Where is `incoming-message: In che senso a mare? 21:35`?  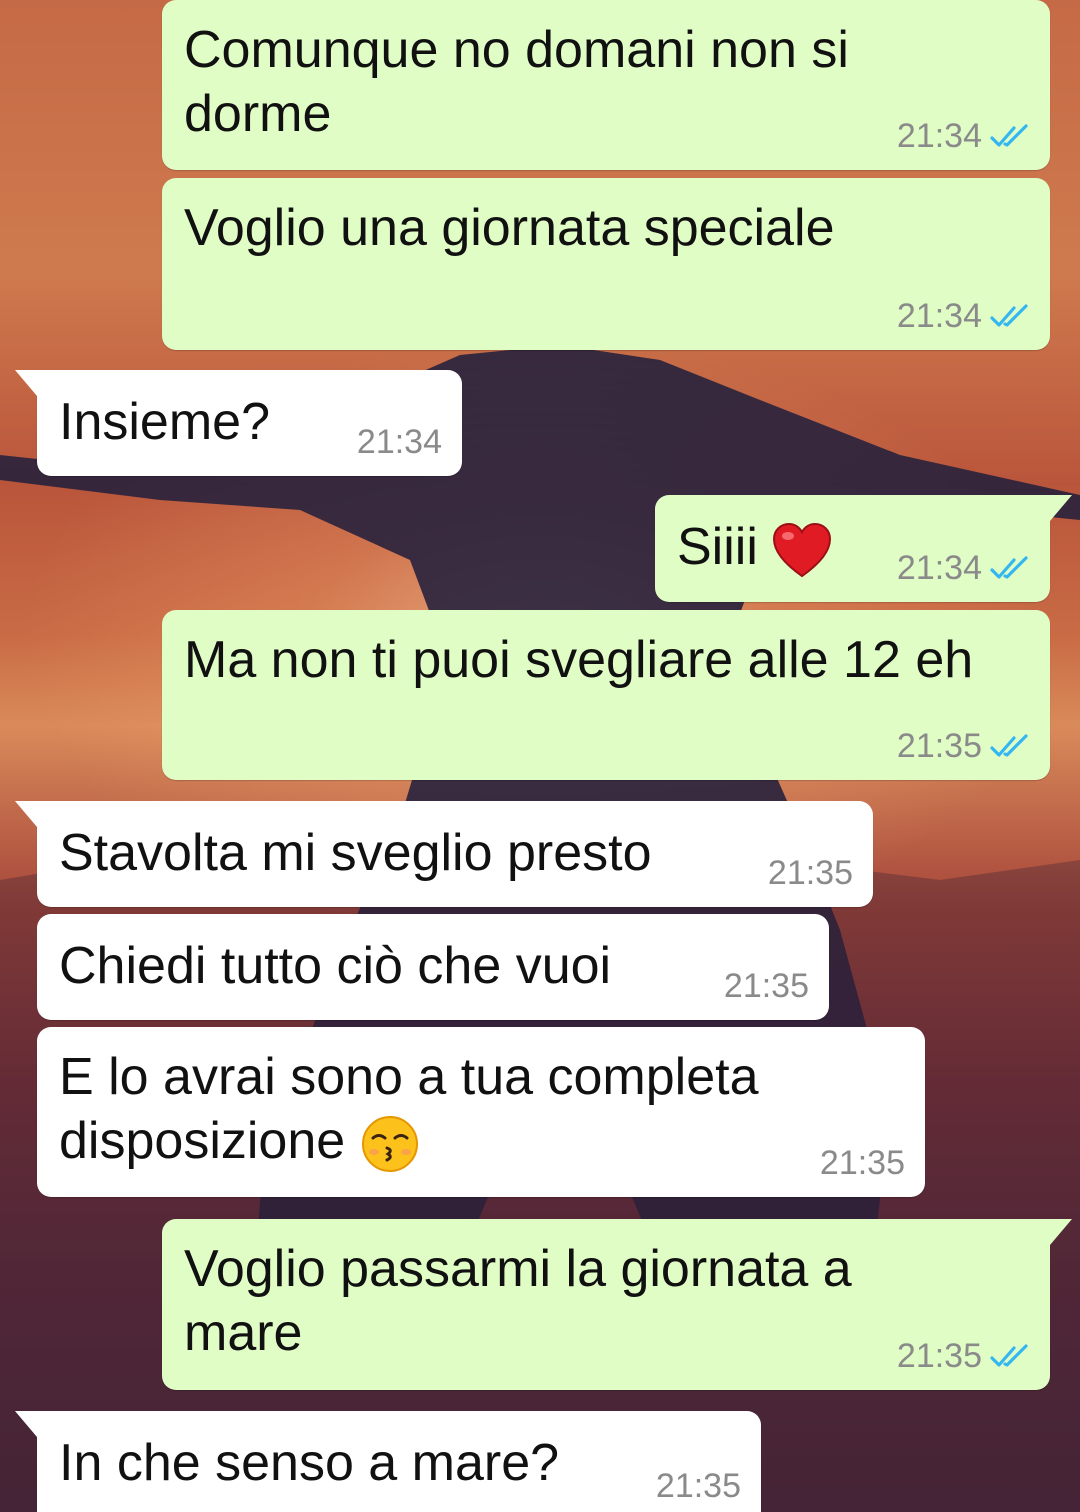 incoming-message: In che senso a mare? 21:35 is located at coordinates (388, 1461).